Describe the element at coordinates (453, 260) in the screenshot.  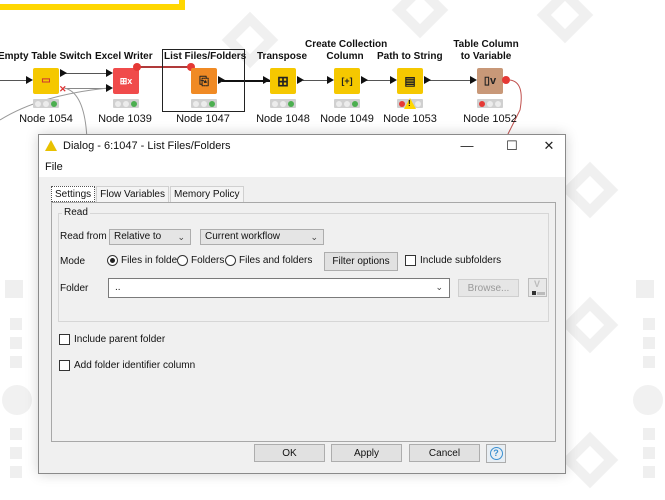
I see `include-subfolders-checkbox: Include subfolders` at that location.